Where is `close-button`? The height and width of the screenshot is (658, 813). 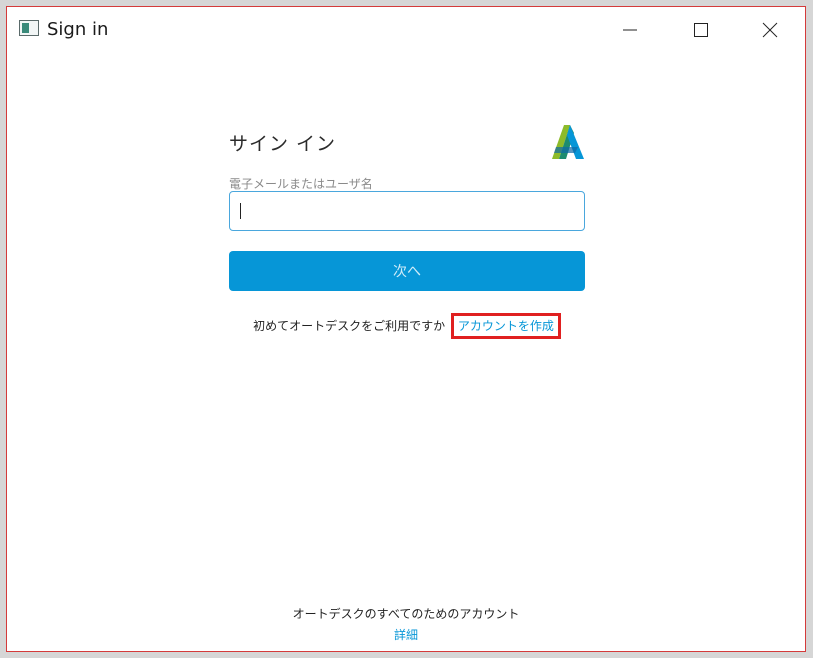
close-button is located at coordinates (770, 30).